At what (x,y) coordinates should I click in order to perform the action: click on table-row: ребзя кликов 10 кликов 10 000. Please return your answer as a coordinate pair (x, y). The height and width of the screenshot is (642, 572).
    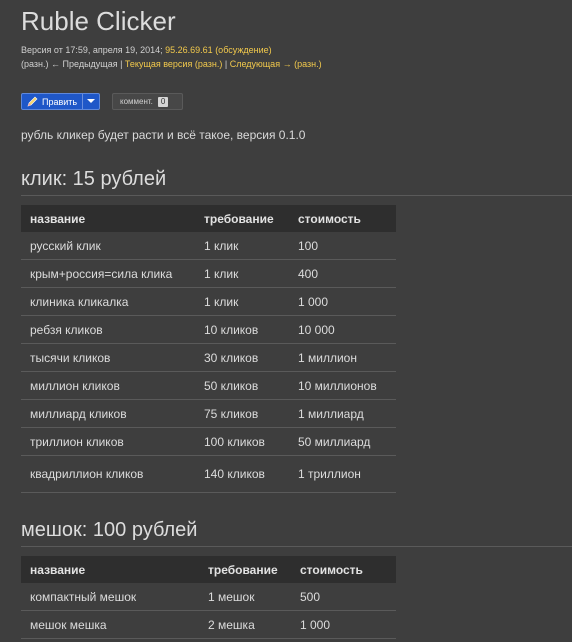
    Looking at the image, I should click on (208, 329).